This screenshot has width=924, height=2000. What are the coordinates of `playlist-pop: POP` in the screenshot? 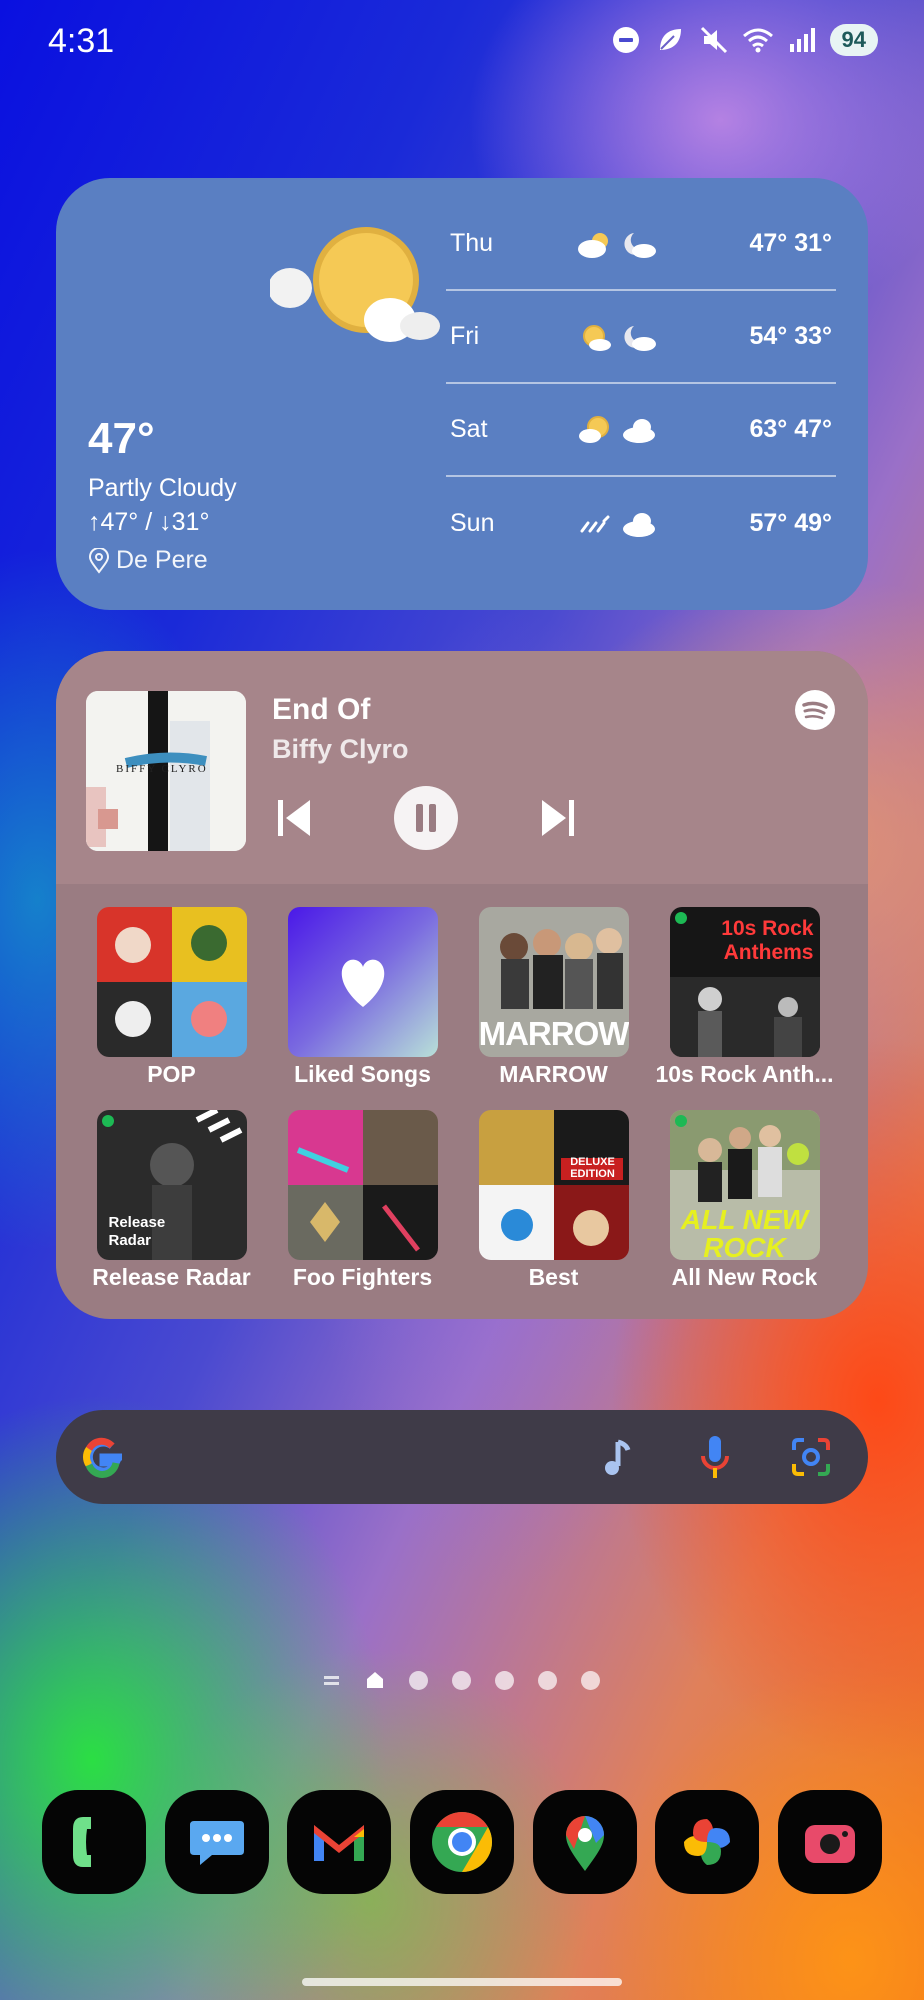 It's located at (171, 997).